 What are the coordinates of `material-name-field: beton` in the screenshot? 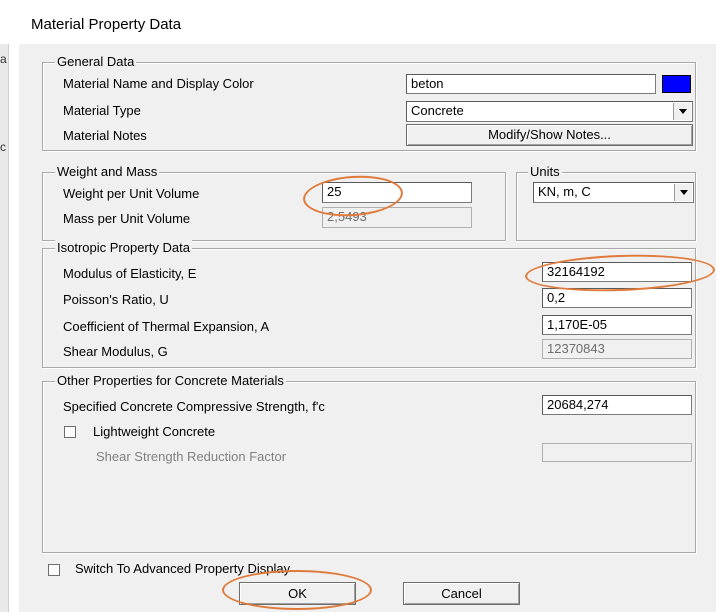 It's located at (531, 84).